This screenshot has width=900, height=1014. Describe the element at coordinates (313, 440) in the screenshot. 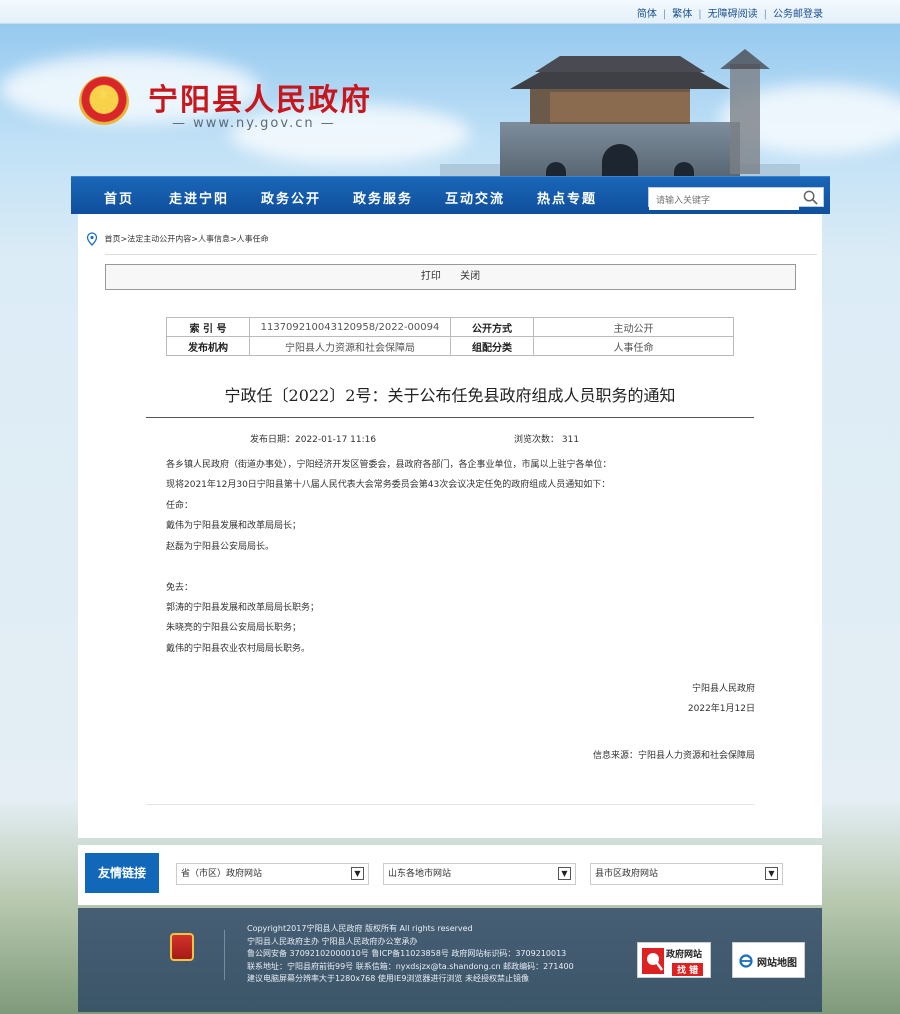

I see `publish-date: 发布日期：2022-01-17 11:16` at that location.